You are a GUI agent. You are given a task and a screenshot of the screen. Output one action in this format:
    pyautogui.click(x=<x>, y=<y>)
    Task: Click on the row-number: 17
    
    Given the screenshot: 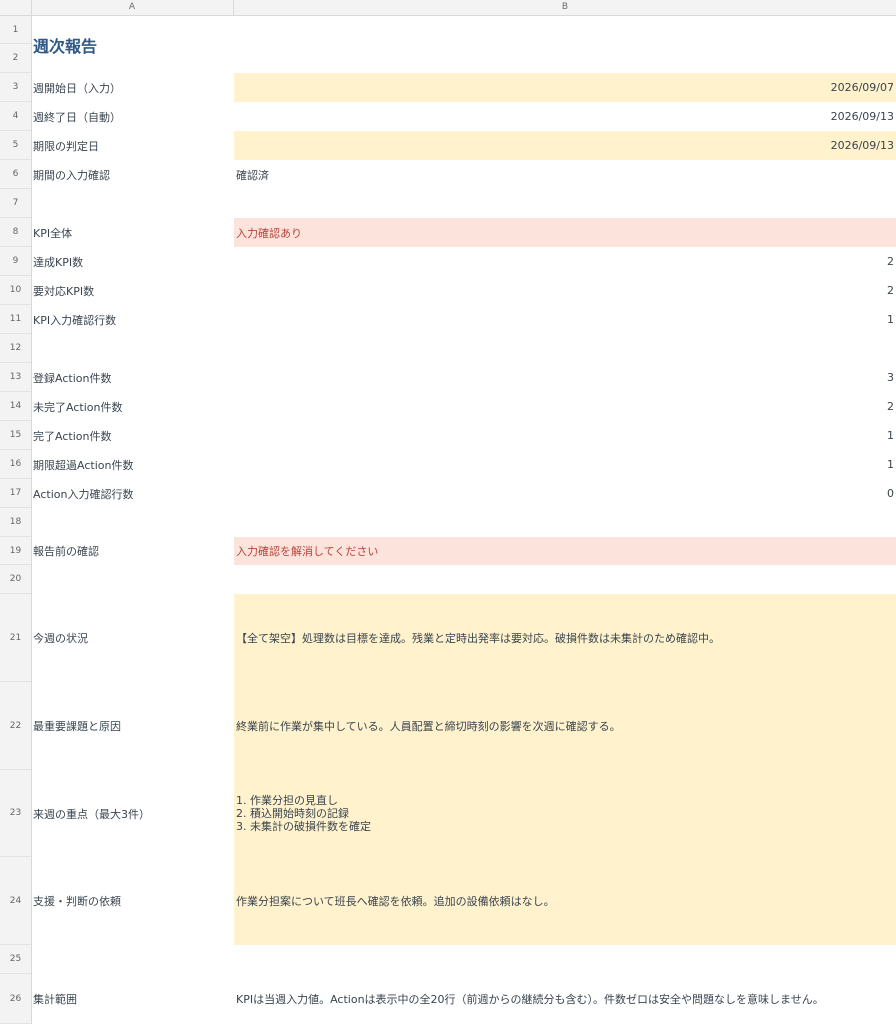 What is the action you would take?
    pyautogui.click(x=15, y=493)
    